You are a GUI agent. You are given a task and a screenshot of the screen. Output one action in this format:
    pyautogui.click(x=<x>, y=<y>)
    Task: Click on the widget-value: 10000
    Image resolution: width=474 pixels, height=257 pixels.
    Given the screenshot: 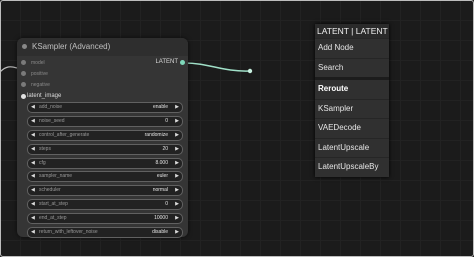 What is the action you would take?
    pyautogui.click(x=161, y=218)
    